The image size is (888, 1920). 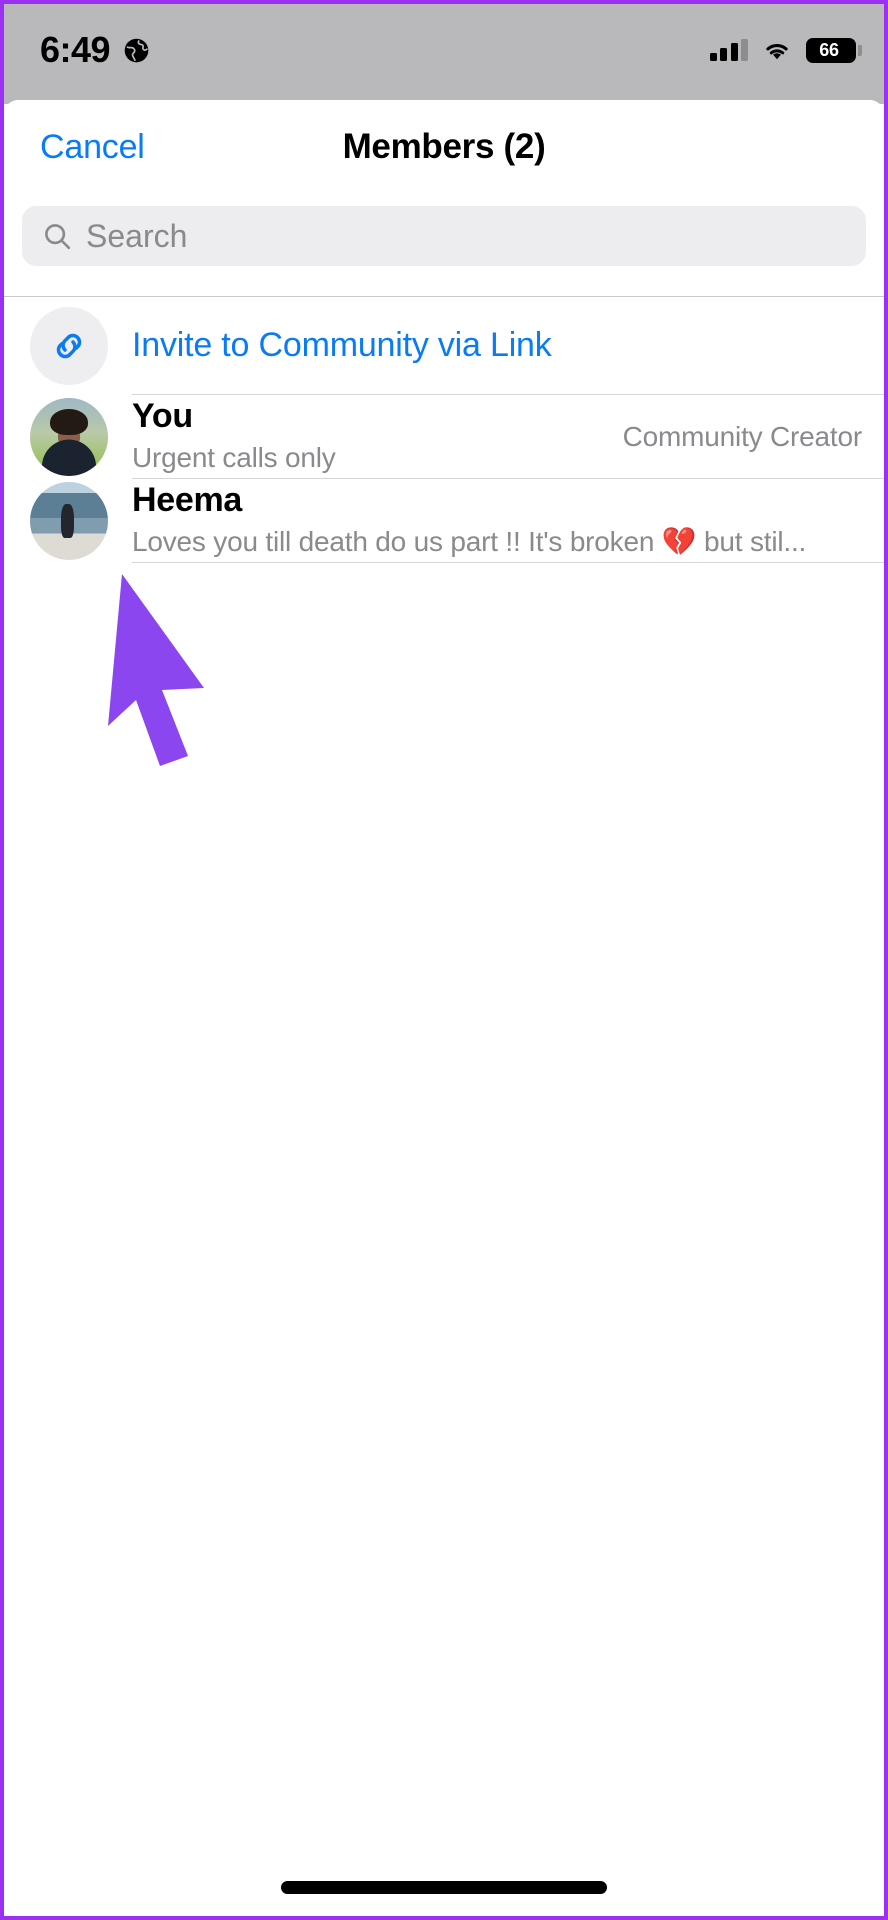 What do you see at coordinates (369, 437) in the screenshot?
I see `member-row-text: You Urgent calls only` at bounding box center [369, 437].